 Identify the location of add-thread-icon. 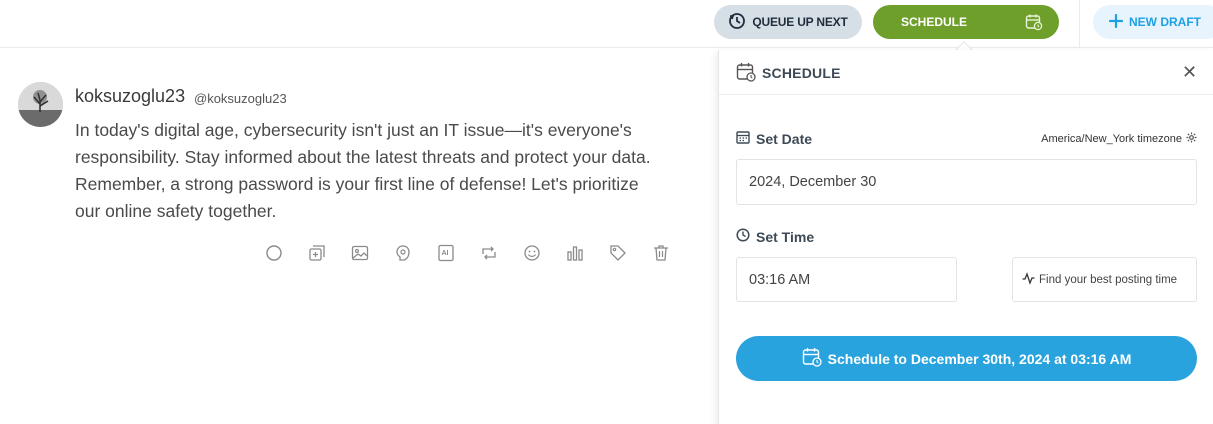
(316, 253).